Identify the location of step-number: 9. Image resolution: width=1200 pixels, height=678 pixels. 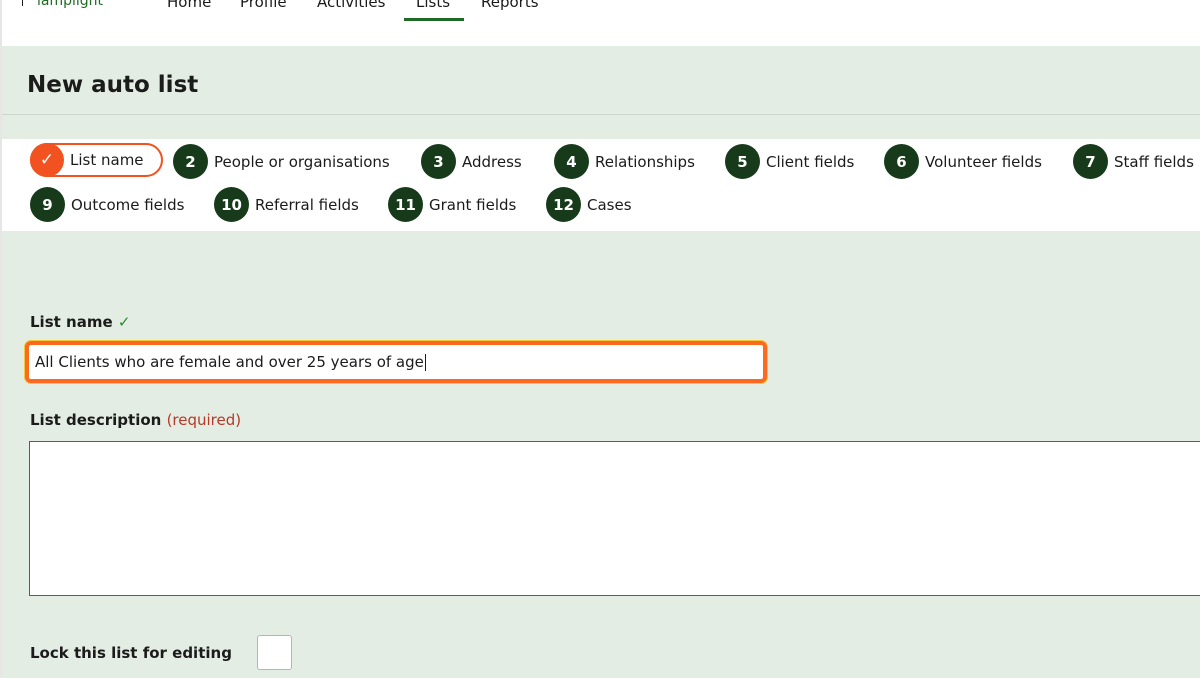
(47, 204).